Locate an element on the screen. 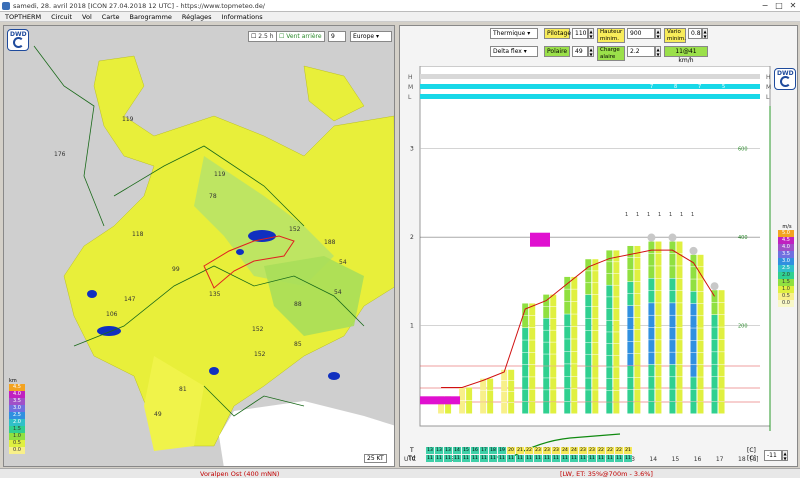  map-legend-item: 0.5 is located at coordinates (17, 443).